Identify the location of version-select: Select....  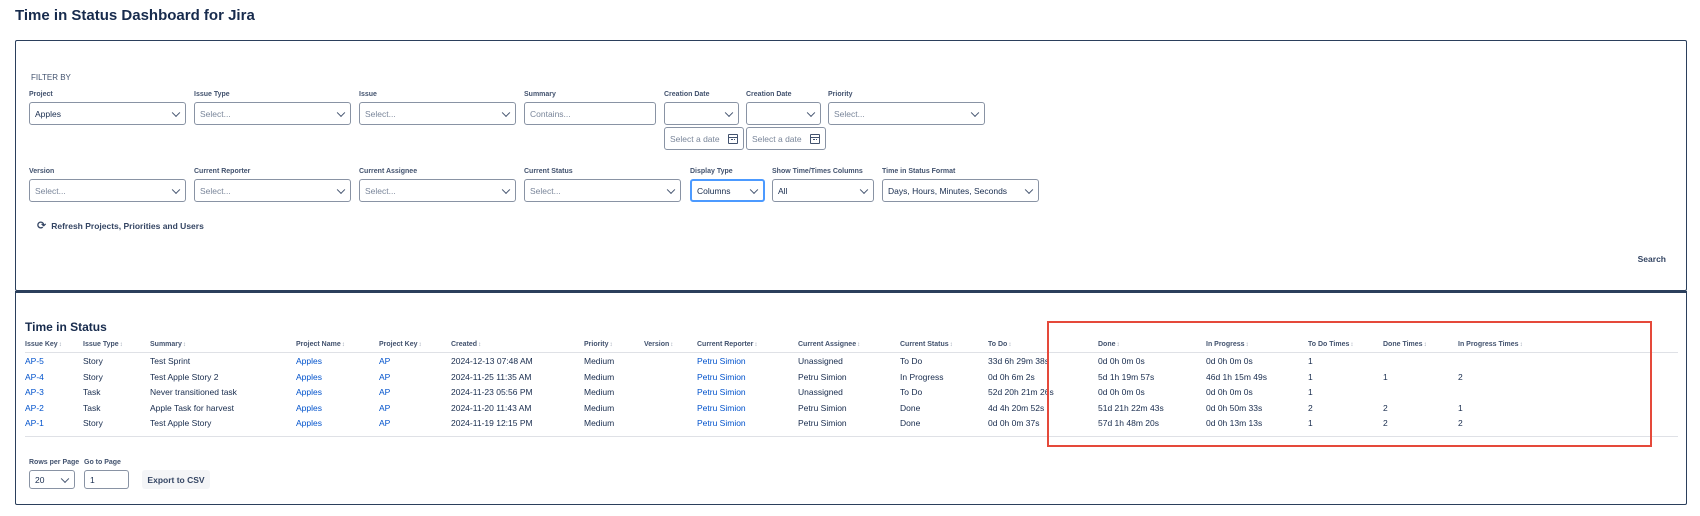
(107, 190).